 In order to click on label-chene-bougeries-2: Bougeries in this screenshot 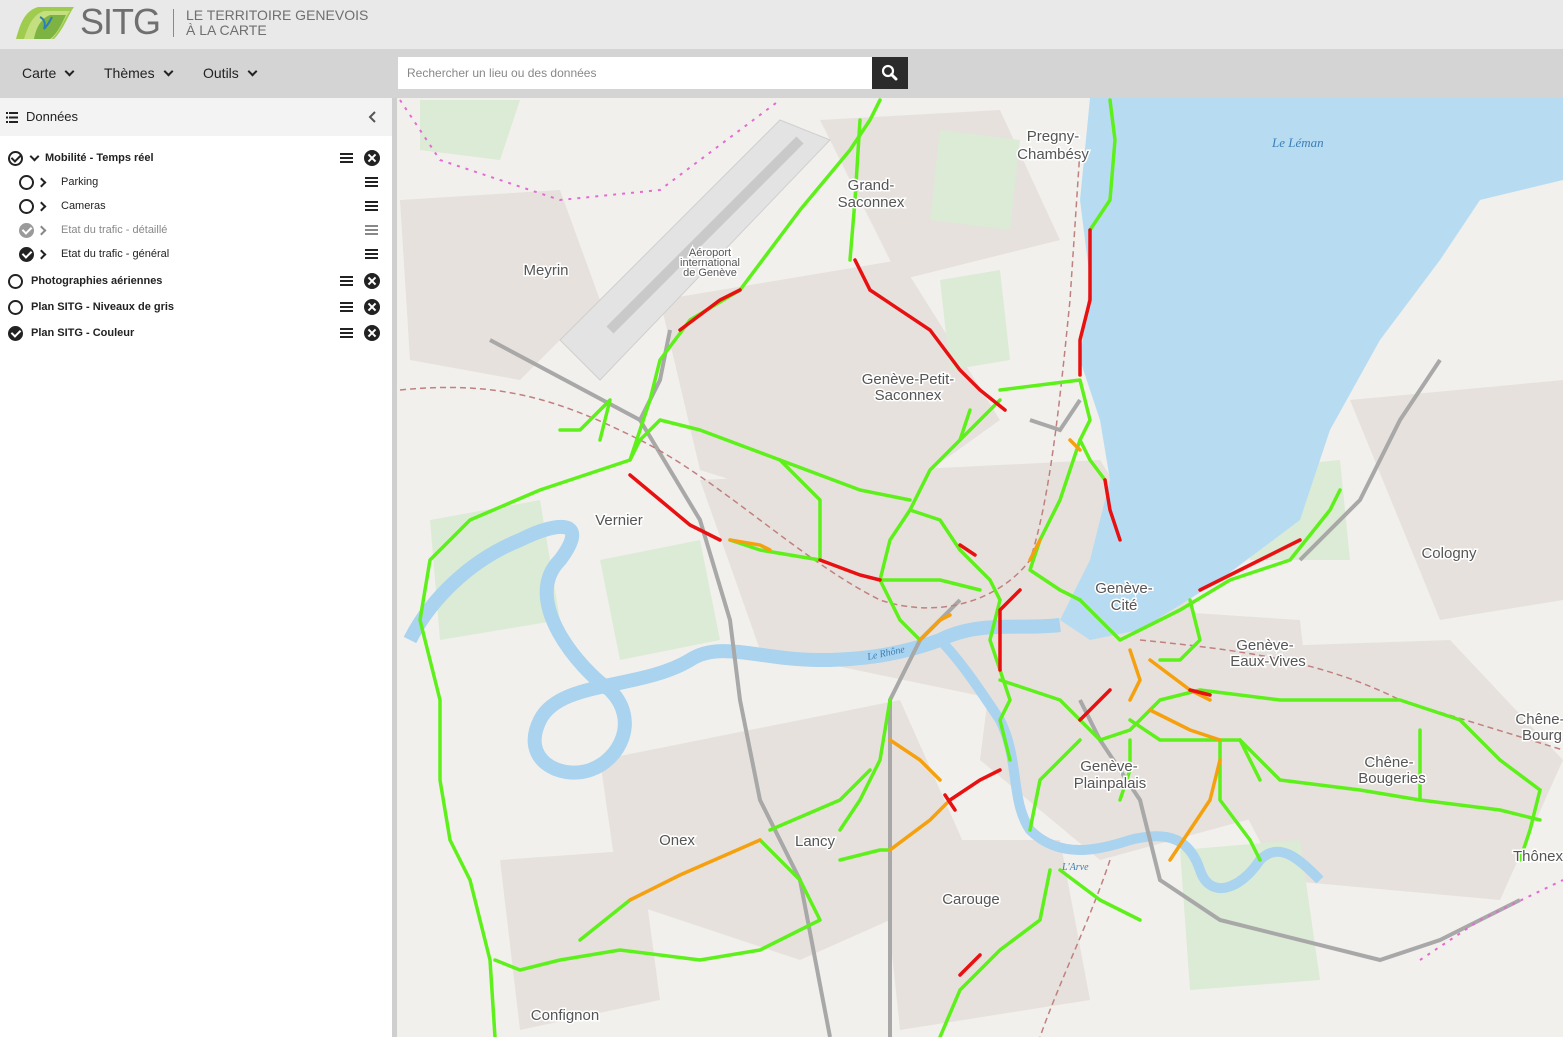, I will do `click(1392, 778)`.